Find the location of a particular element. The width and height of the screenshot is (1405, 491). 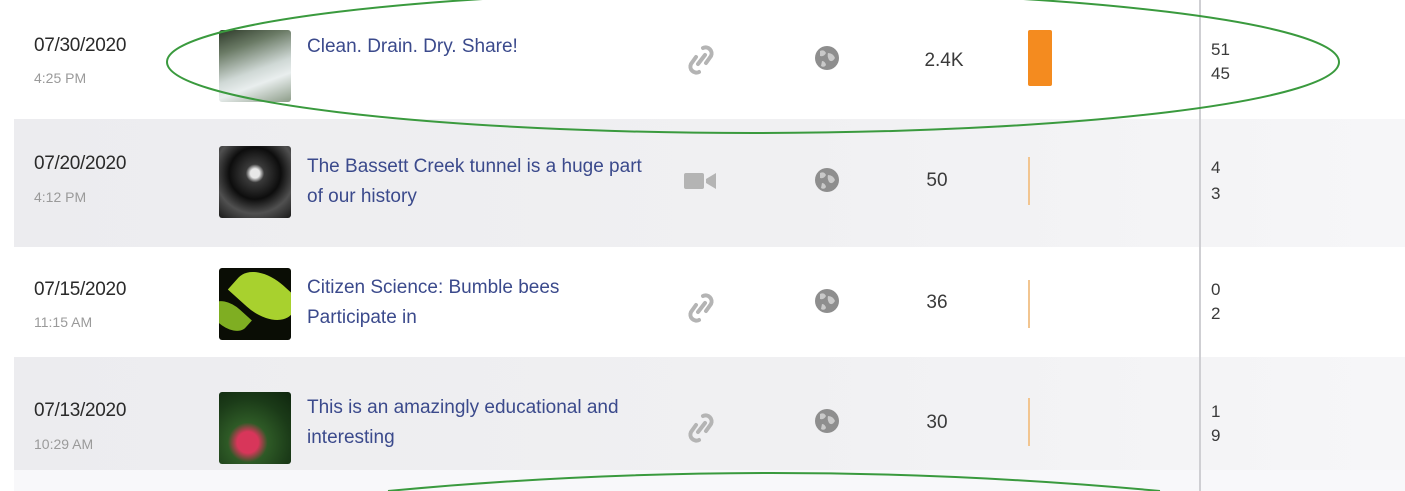

reach-bar-fill is located at coordinates (1040, 58).